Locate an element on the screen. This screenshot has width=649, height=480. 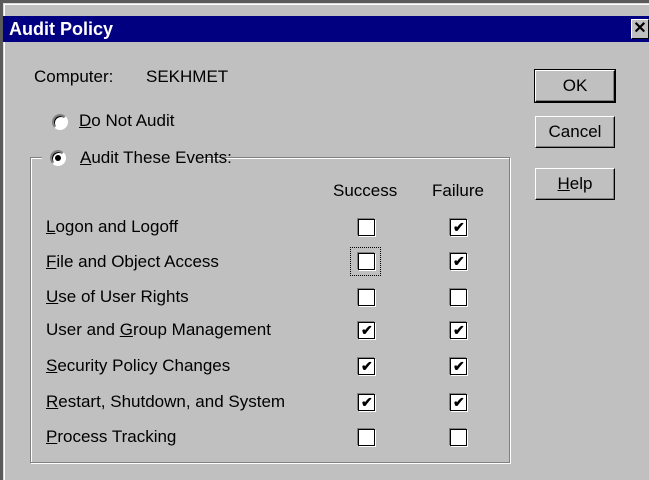
user-group-mgmt-success-checkbox: ✔ is located at coordinates (366, 330).